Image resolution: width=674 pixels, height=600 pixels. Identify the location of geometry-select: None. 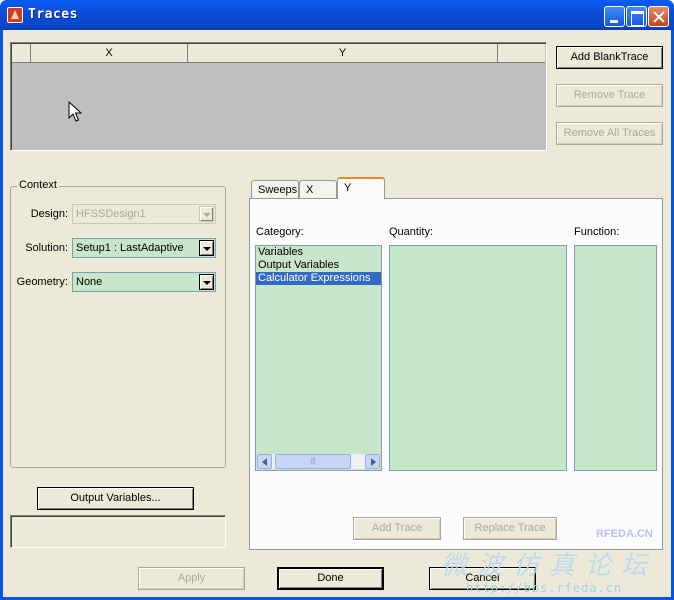
(144, 282).